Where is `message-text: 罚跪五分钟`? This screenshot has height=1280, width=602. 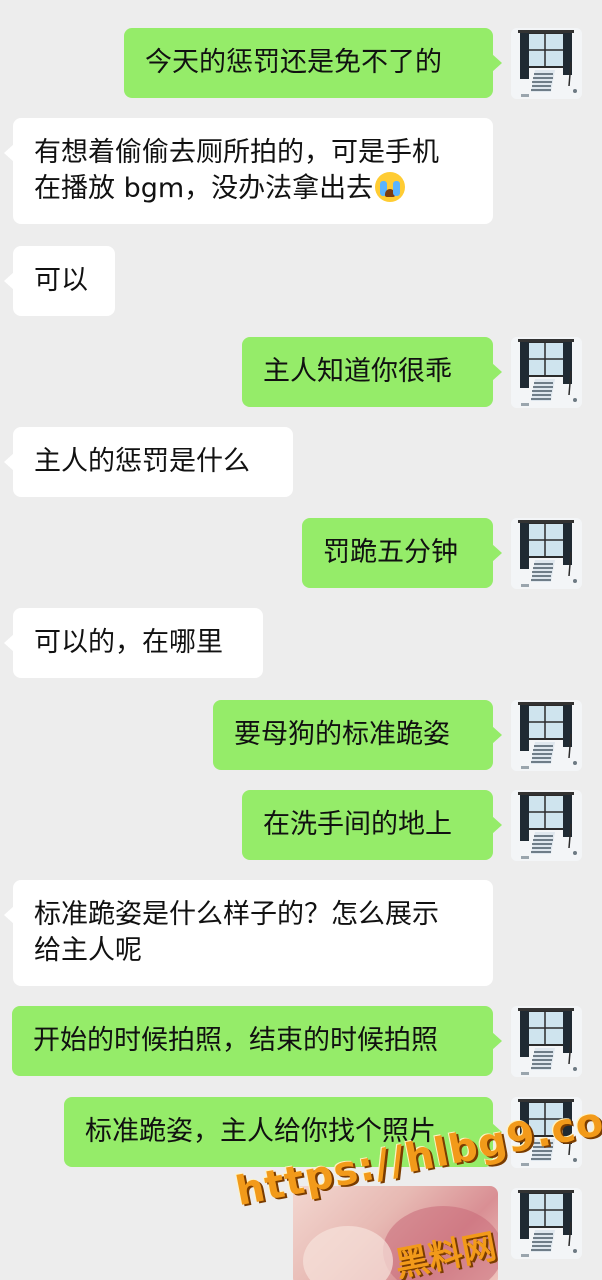
message-text: 罚跪五分钟 is located at coordinates (390, 552).